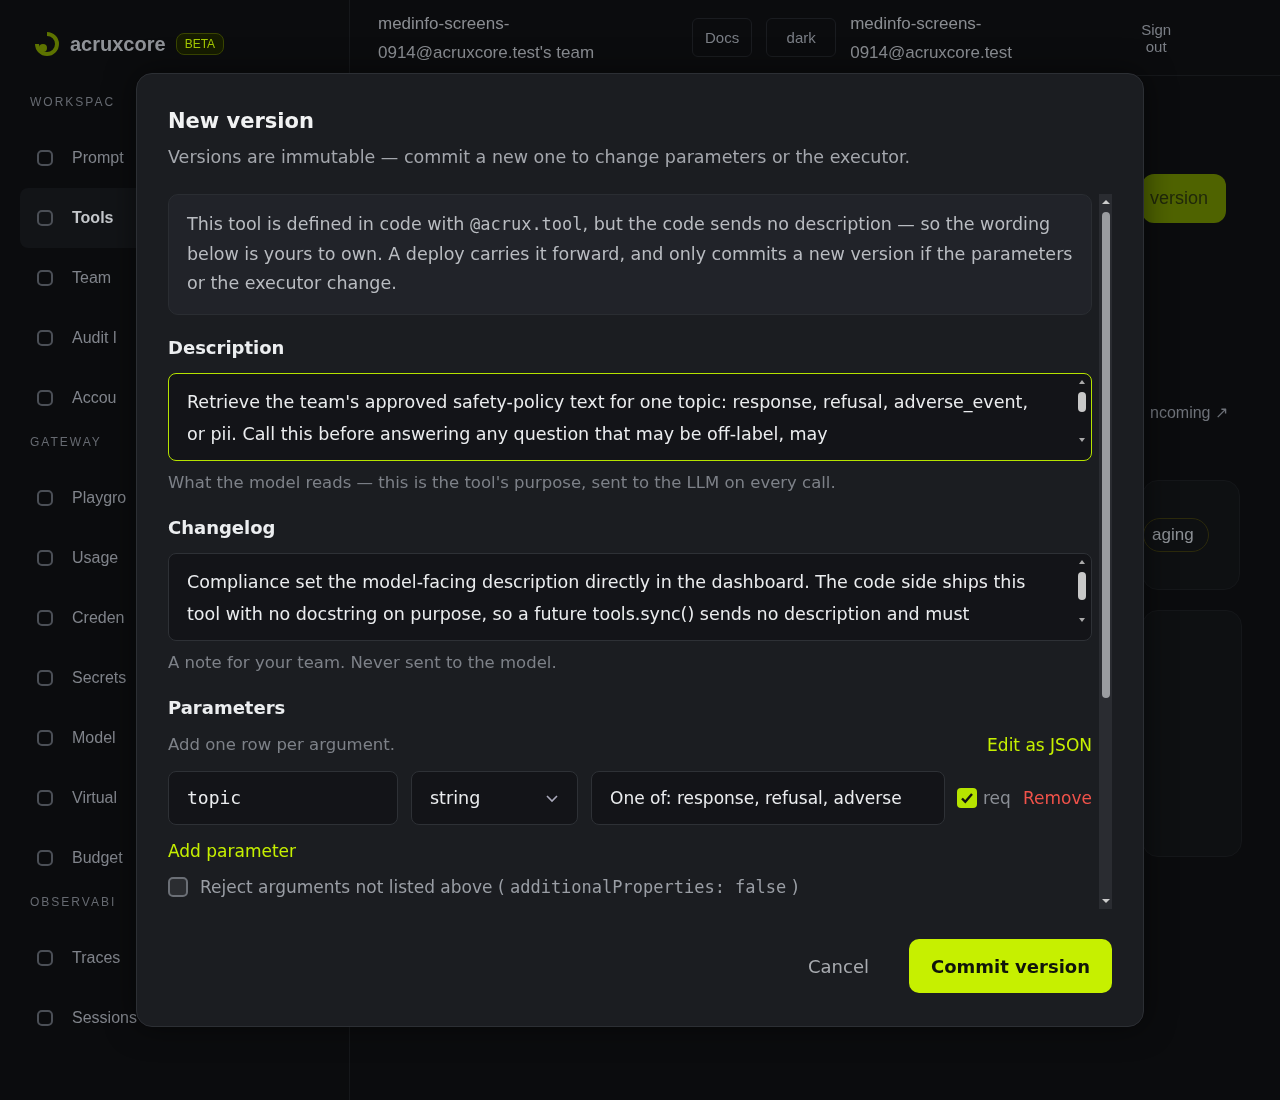  I want to click on sidebar-item: Prompt, so click(98, 158).